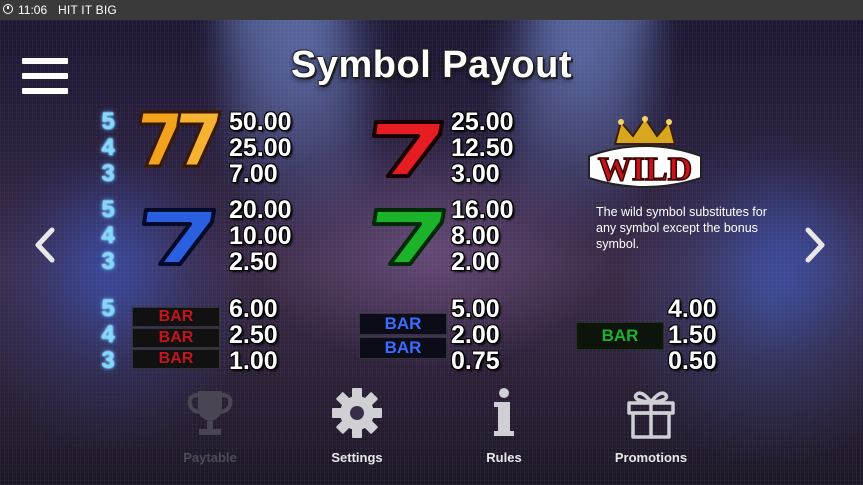 This screenshot has width=863, height=485. Describe the element at coordinates (357, 413) in the screenshot. I see `gear-icon` at that location.